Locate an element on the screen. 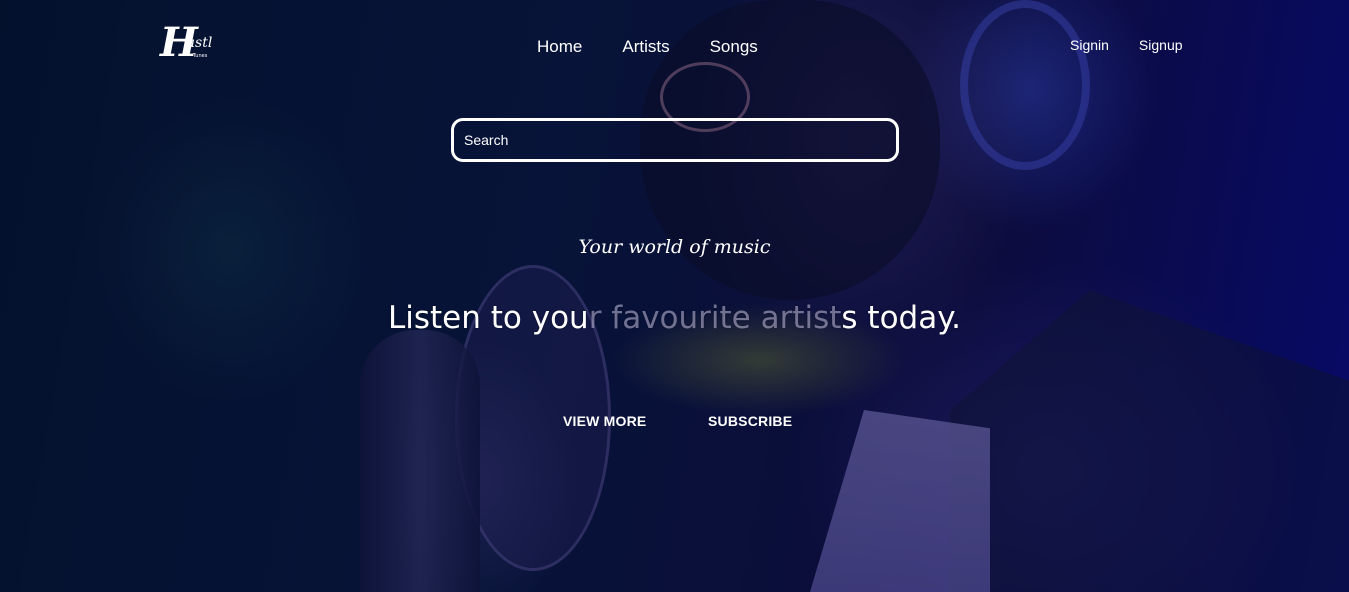  signin-link: Signin is located at coordinates (1089, 45).